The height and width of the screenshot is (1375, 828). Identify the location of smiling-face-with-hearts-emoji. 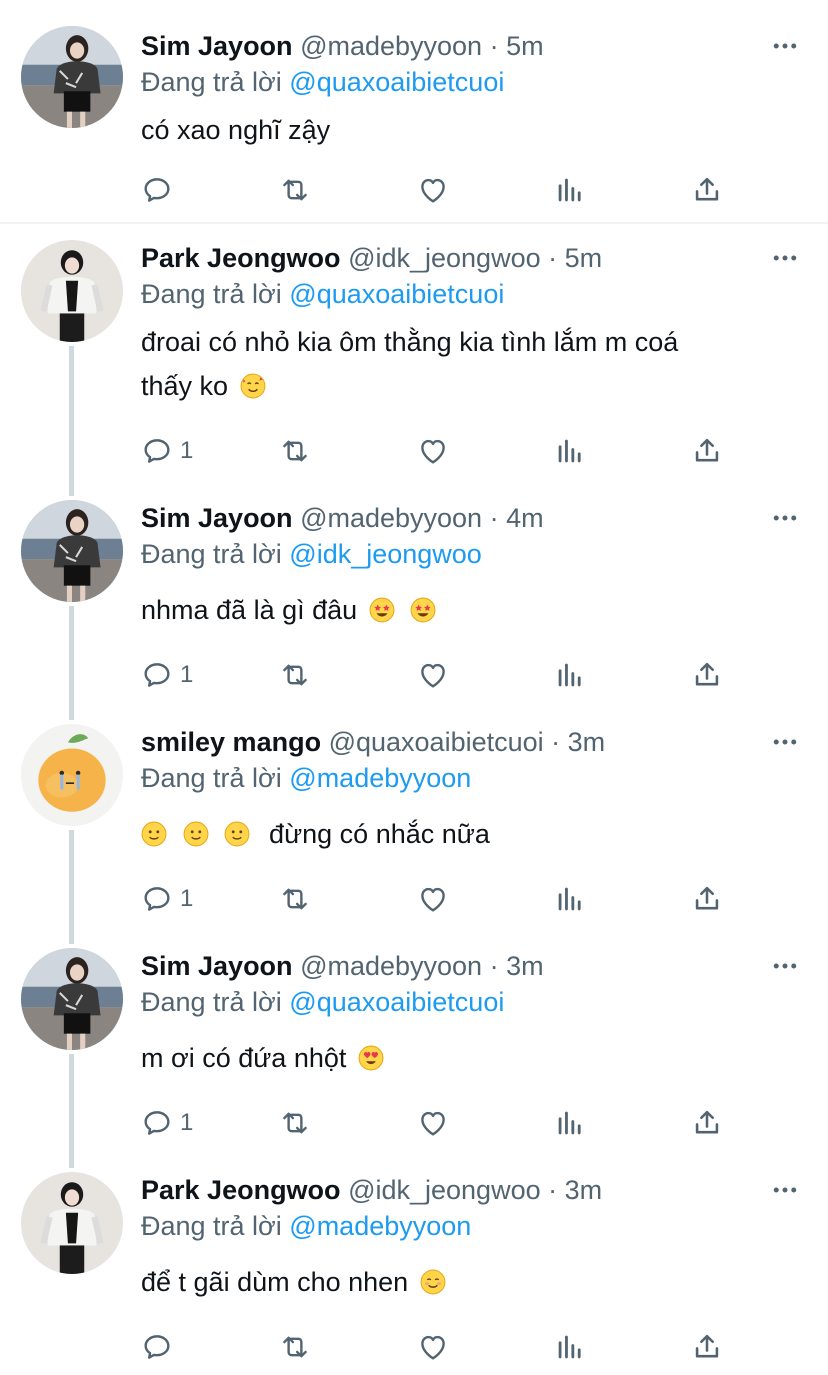
(253, 386).